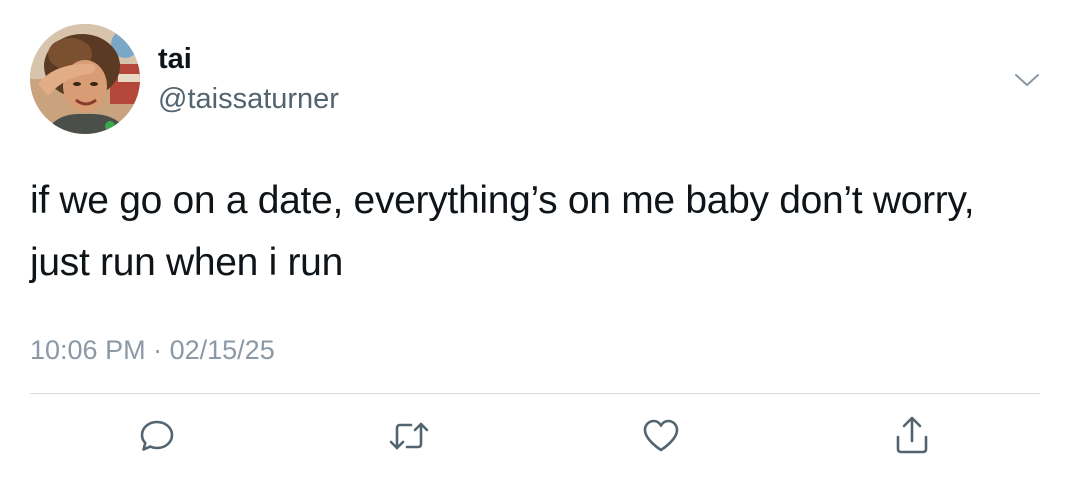  I want to click on share-button, so click(912, 436).